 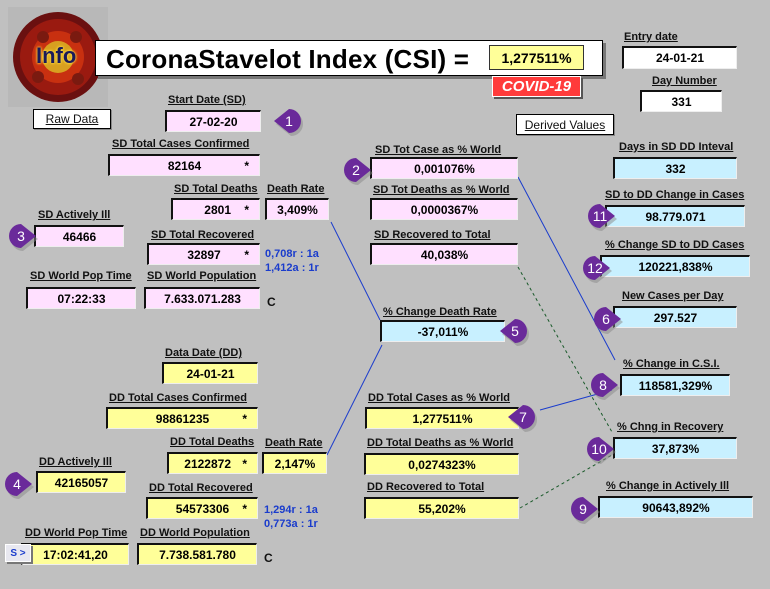 What do you see at coordinates (268, 558) in the screenshot?
I see `dd-c-mark: C` at bounding box center [268, 558].